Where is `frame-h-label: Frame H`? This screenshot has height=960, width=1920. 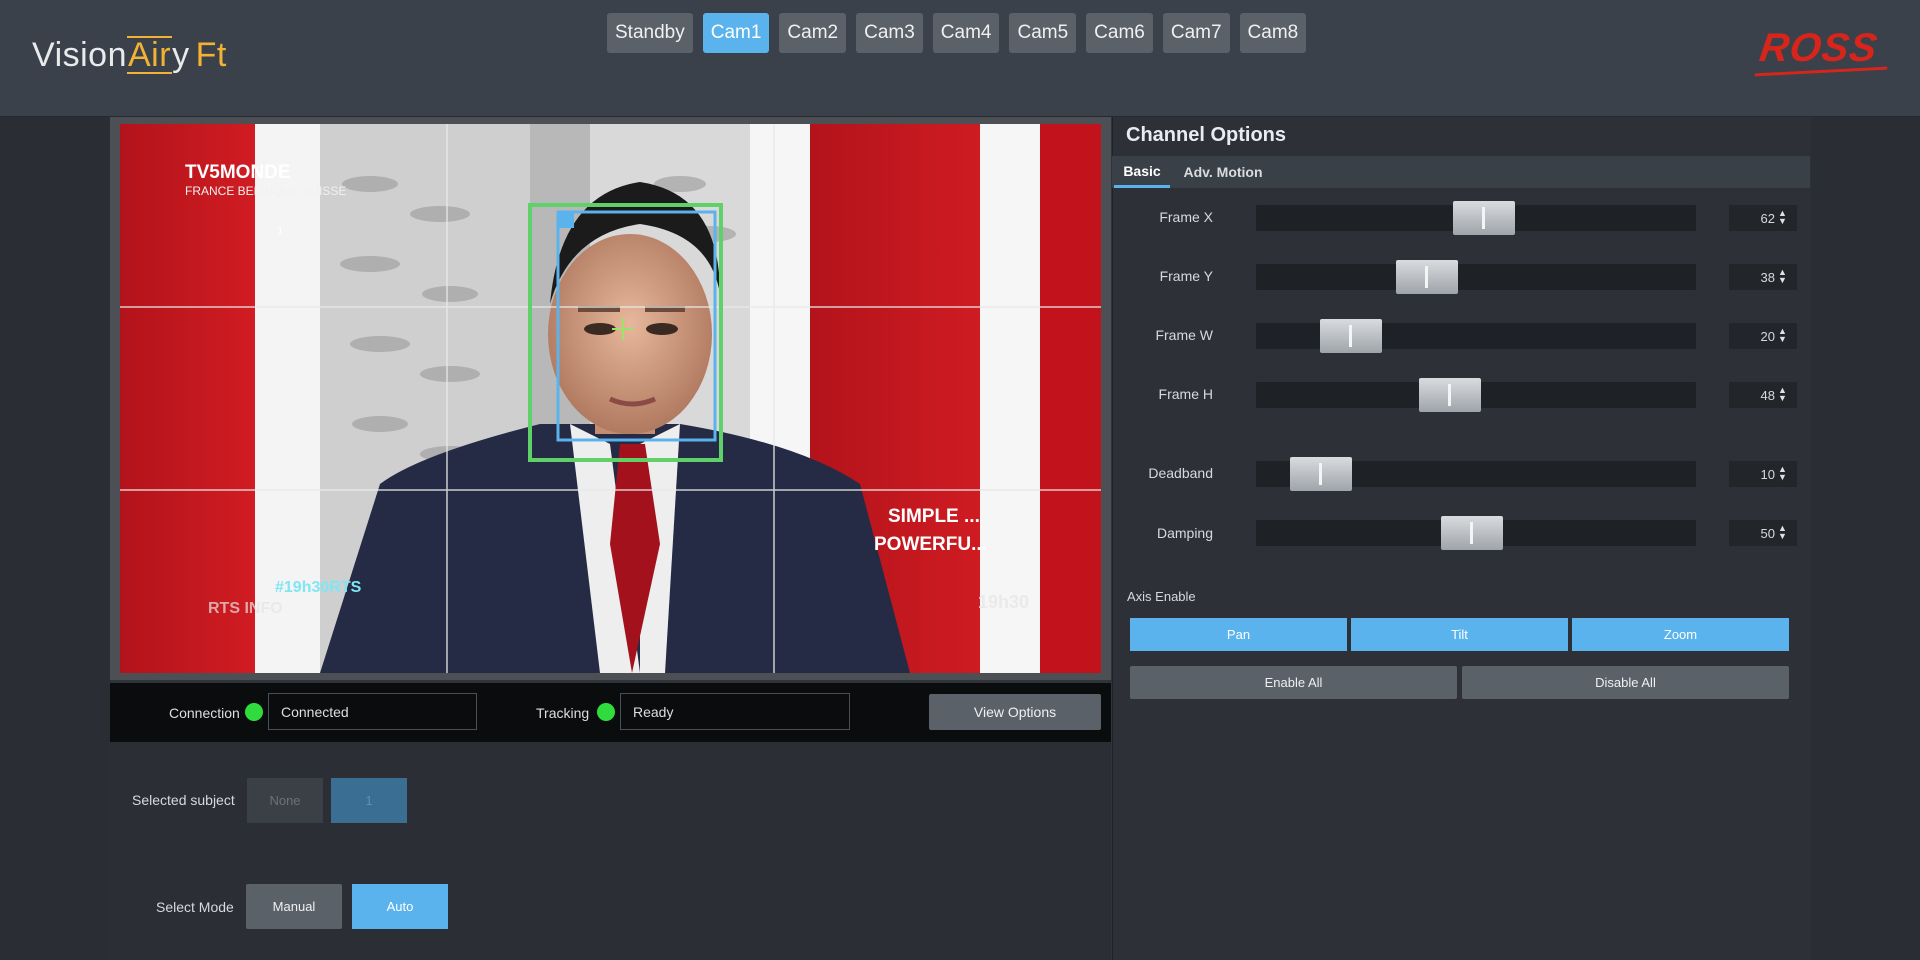 frame-h-label: Frame H is located at coordinates (1185, 394).